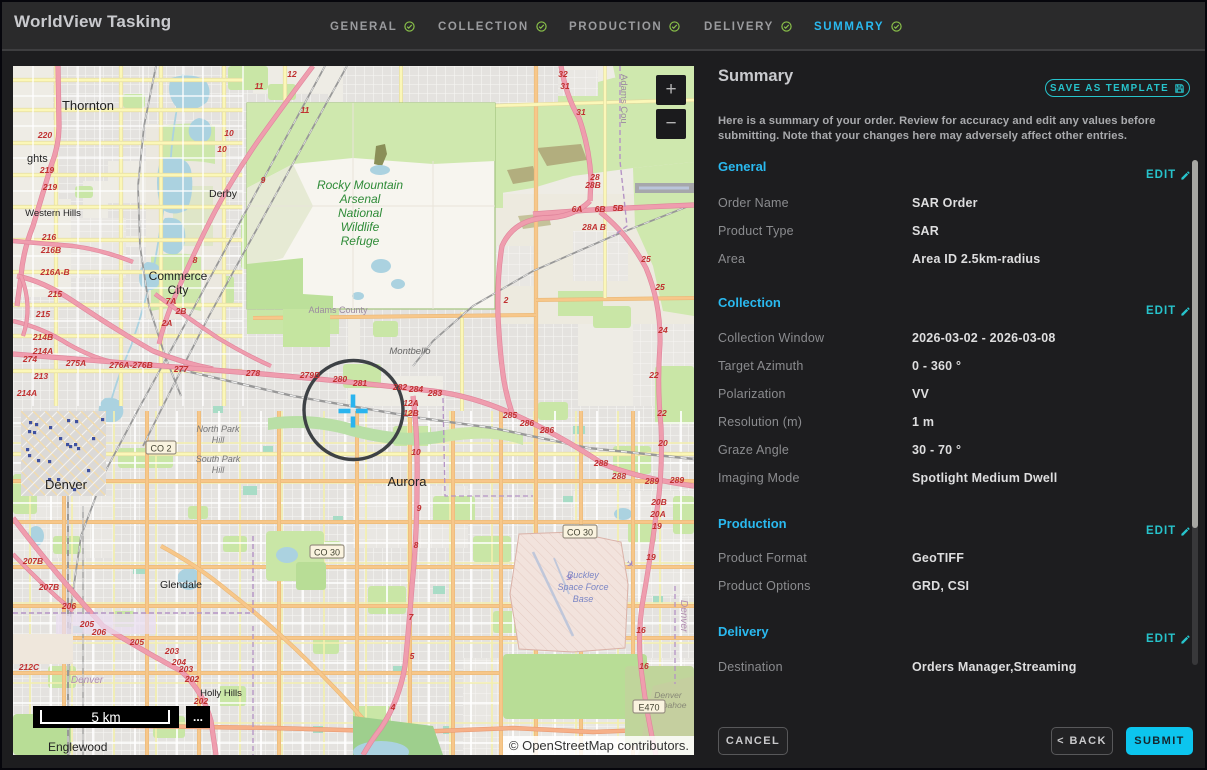 This screenshot has height=770, width=1207. Describe the element at coordinates (218, 429) in the screenshot. I see `svg-text: North Park` at that location.